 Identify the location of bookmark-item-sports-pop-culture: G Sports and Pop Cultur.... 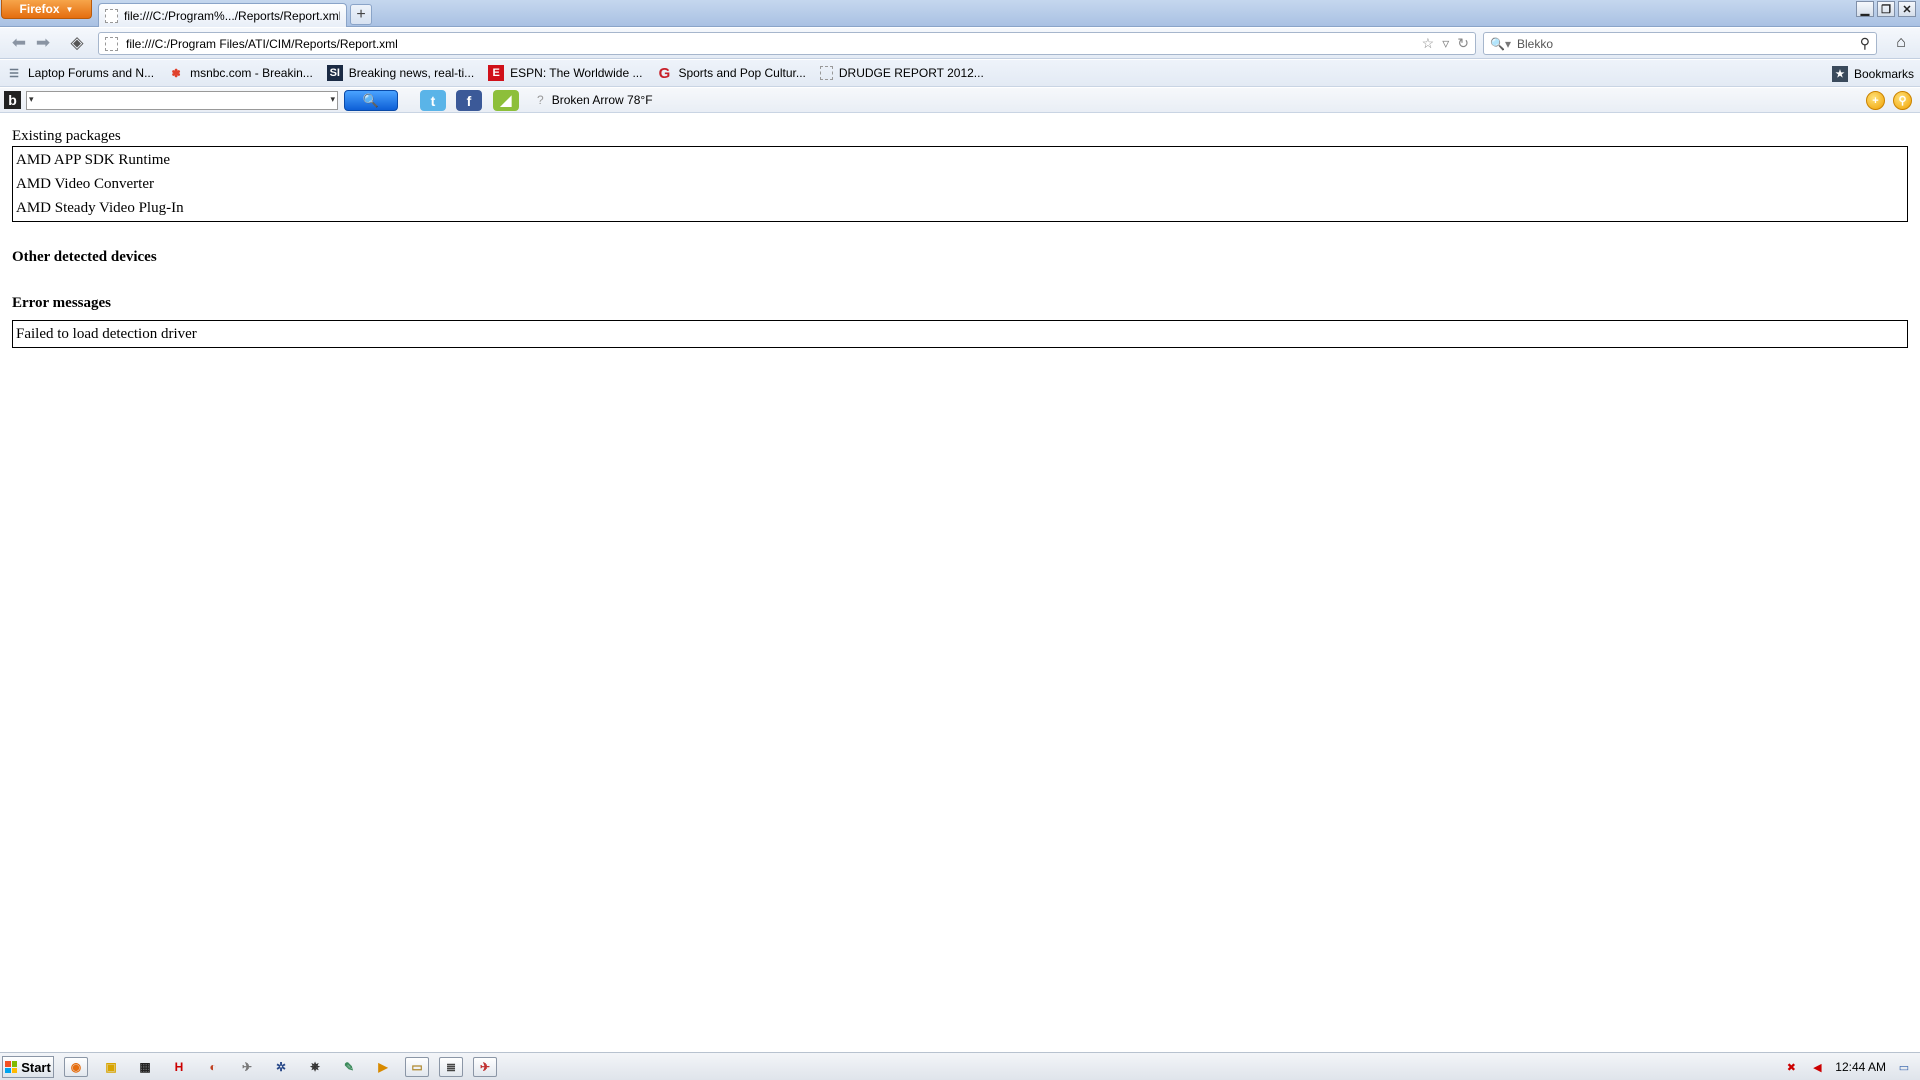
(731, 73).